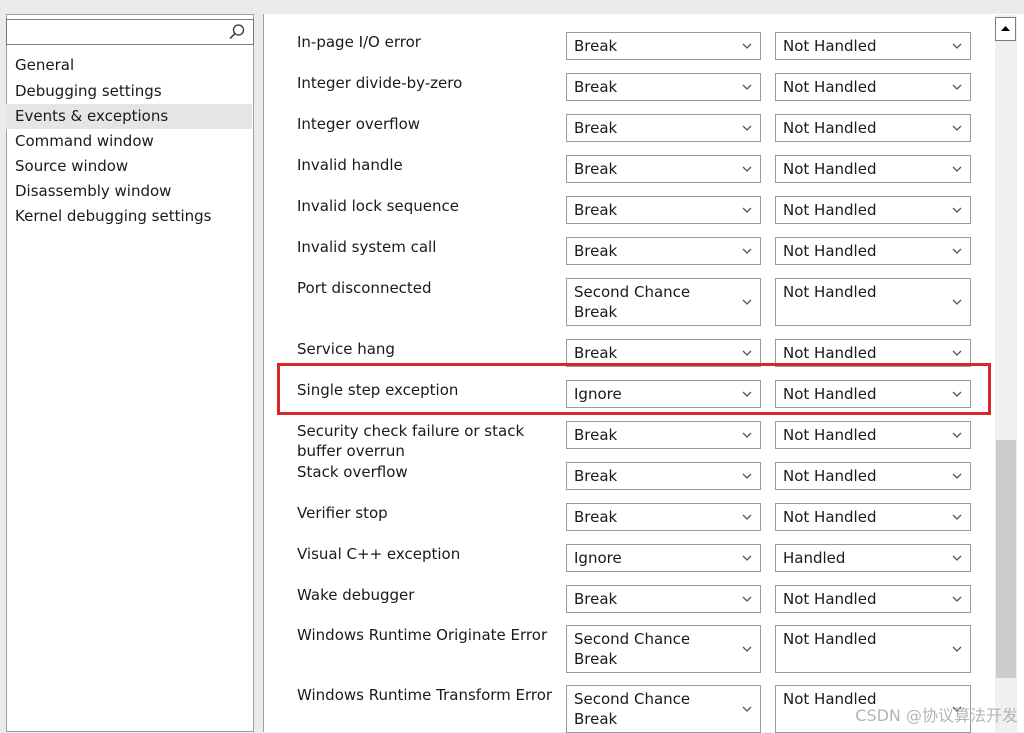 The image size is (1024, 733). I want to click on search-input, so click(130, 32).